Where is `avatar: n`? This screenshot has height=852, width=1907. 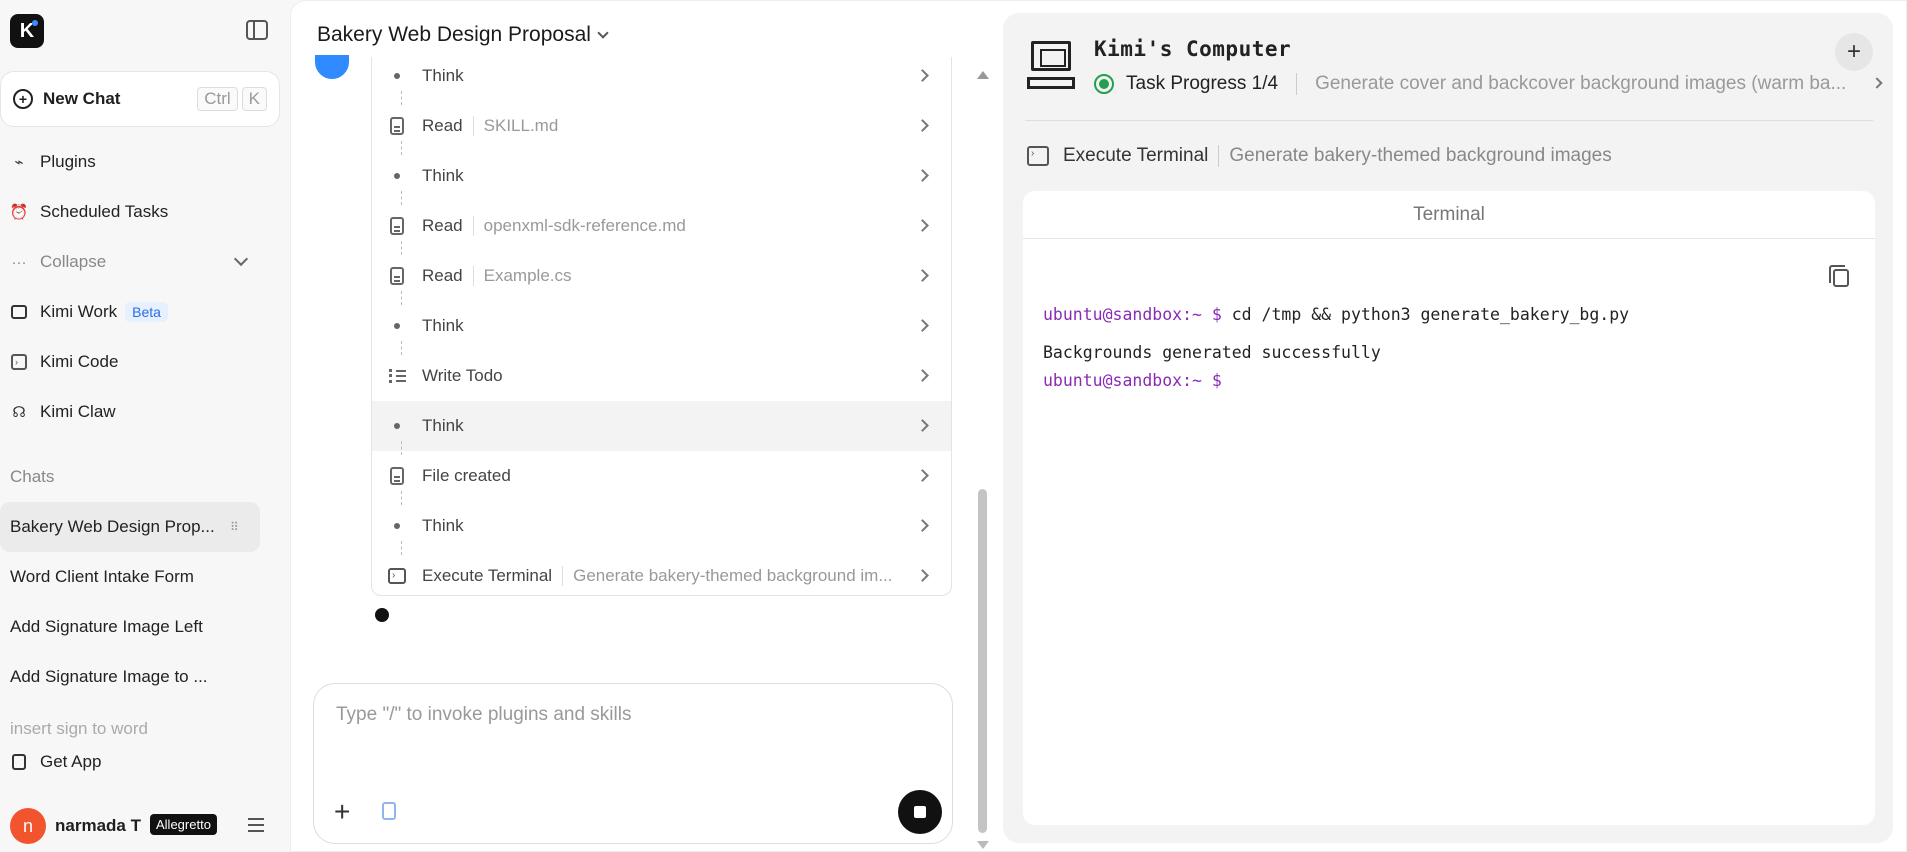
avatar: n is located at coordinates (28, 826).